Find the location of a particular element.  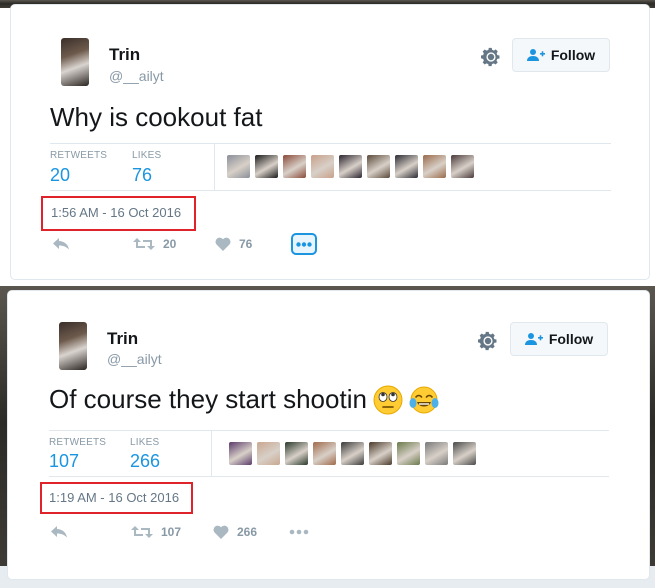

likes-count: 76 is located at coordinates (142, 175).